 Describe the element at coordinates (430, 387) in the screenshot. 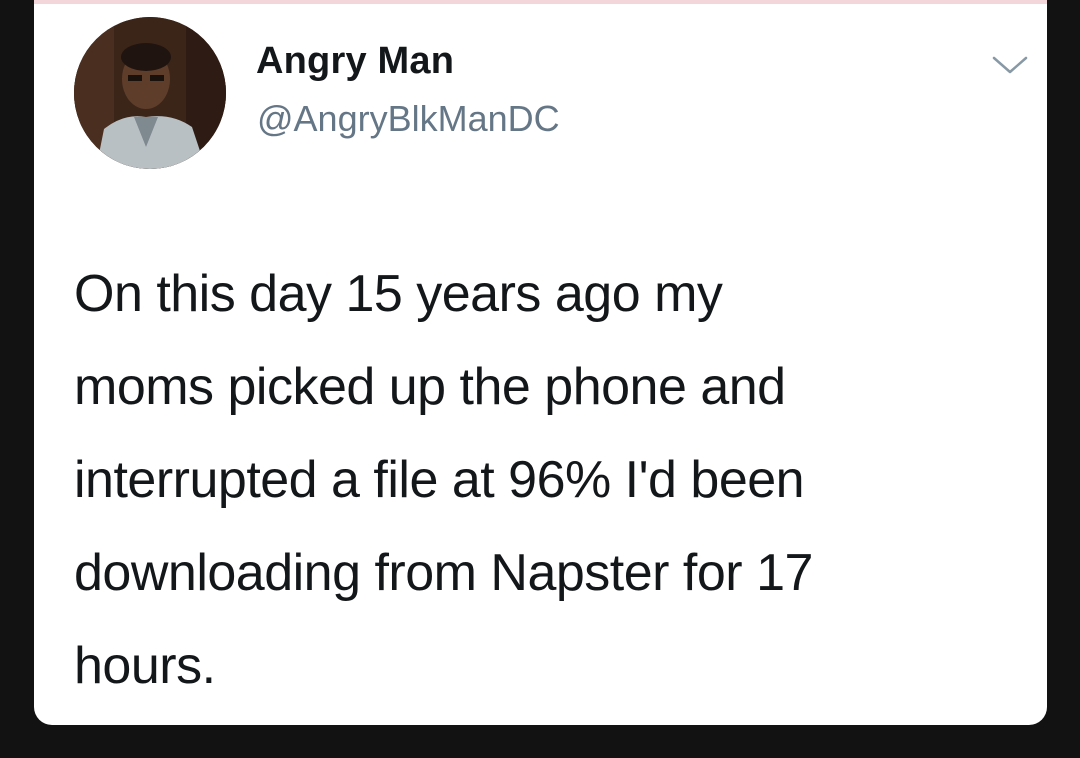

I see `tweet-text-line: moms picked up the phone and` at that location.